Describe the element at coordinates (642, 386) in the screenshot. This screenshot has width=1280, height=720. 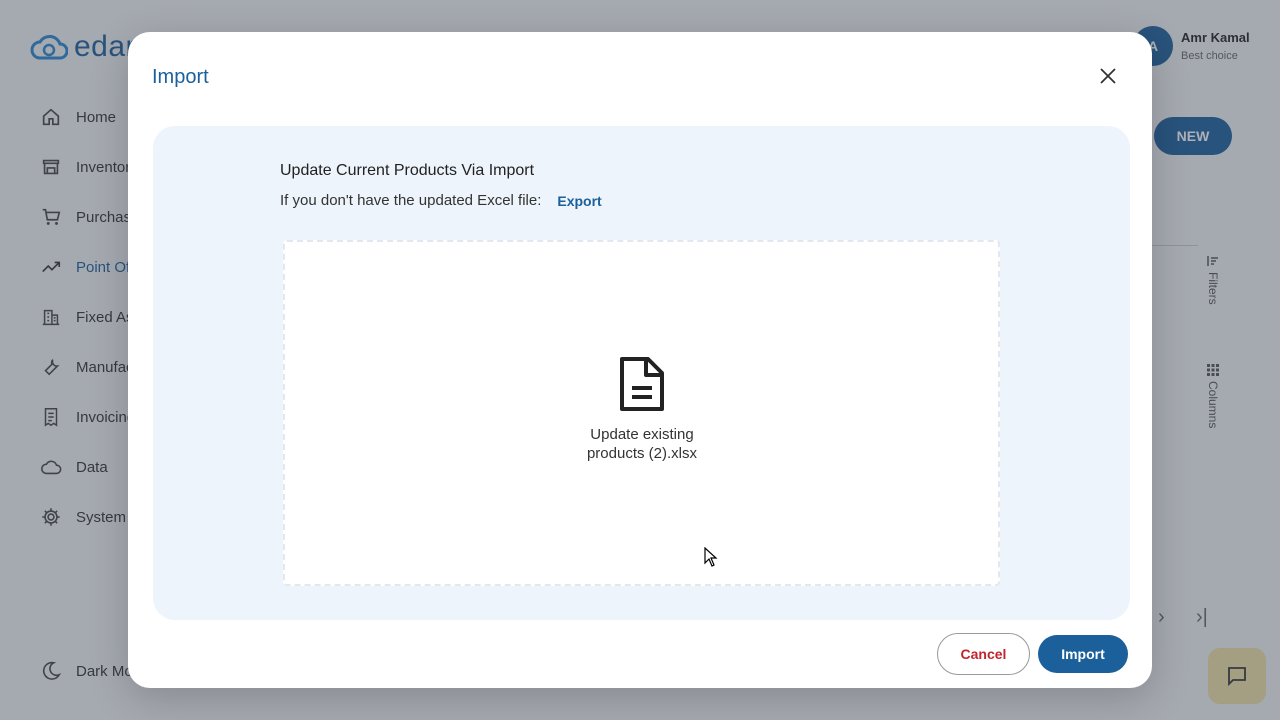
I see `file-document-icon` at that location.